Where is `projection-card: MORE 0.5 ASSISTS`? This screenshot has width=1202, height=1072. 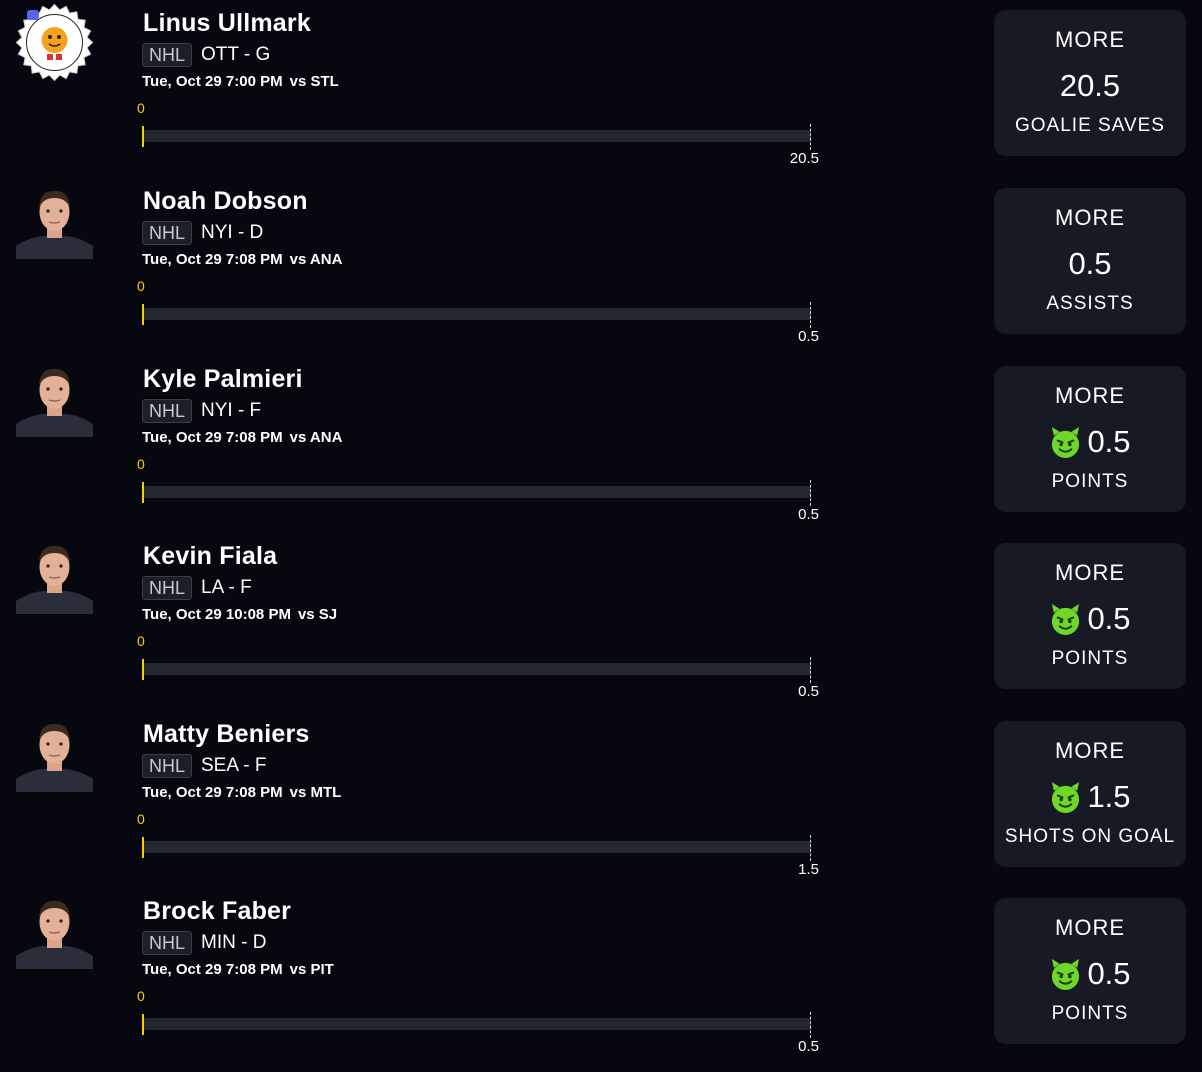 projection-card: MORE 0.5 ASSISTS is located at coordinates (1090, 261).